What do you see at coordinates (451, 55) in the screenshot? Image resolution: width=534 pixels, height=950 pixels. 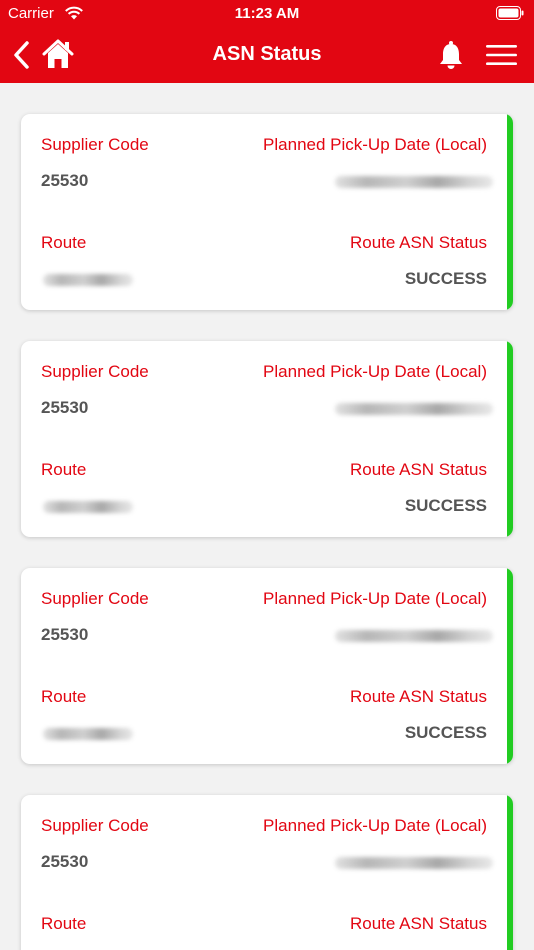 I see `bell-icon` at bounding box center [451, 55].